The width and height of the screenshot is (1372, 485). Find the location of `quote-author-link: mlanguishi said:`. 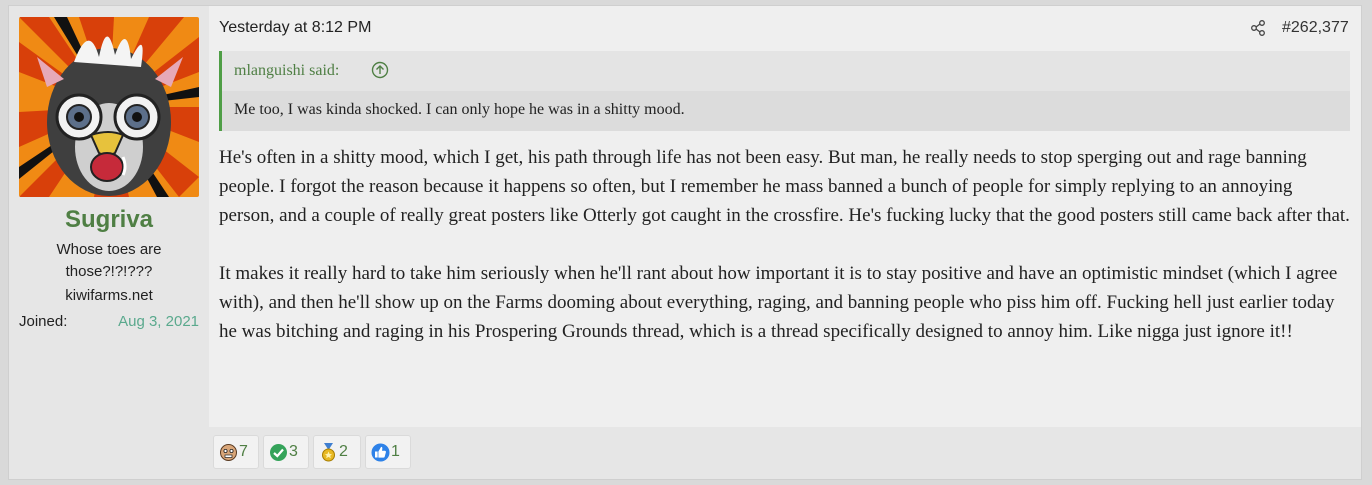

quote-author-link: mlanguishi said: is located at coordinates (286, 71).